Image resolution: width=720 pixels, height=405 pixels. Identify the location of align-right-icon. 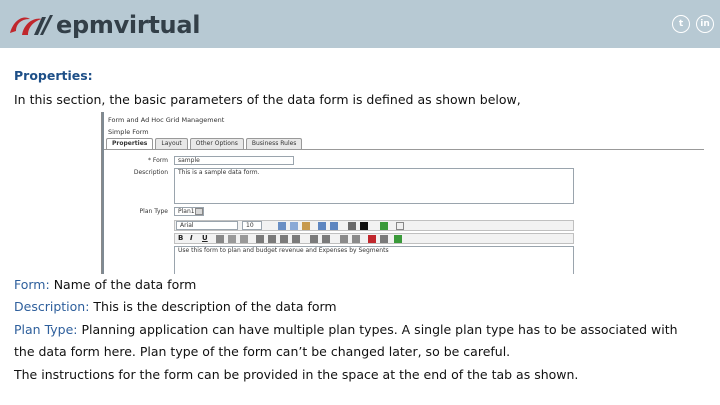
(284, 239).